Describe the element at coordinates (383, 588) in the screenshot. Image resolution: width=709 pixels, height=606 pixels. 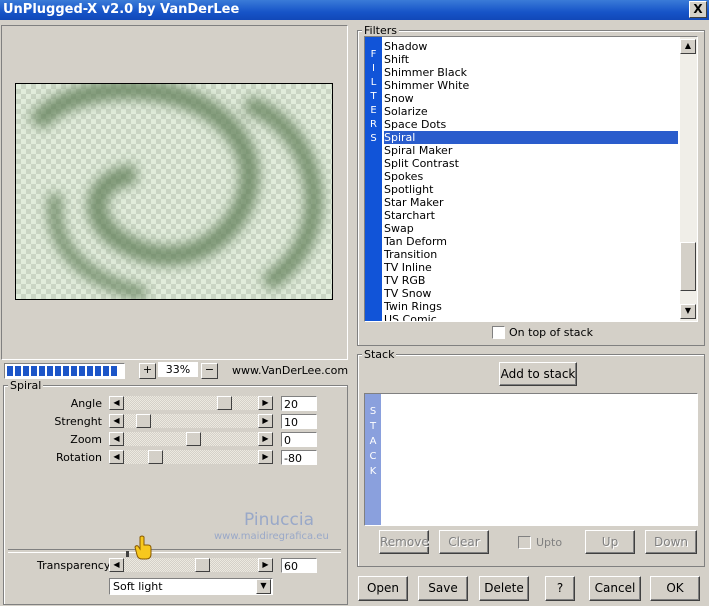
I see `open-button: Open` at that location.